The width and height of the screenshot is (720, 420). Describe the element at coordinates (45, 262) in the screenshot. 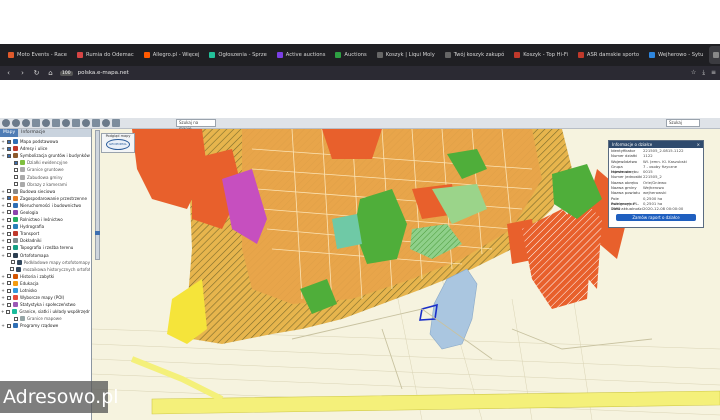

I see `layer-item: Podkładowe mapy ortofotomapy` at that location.